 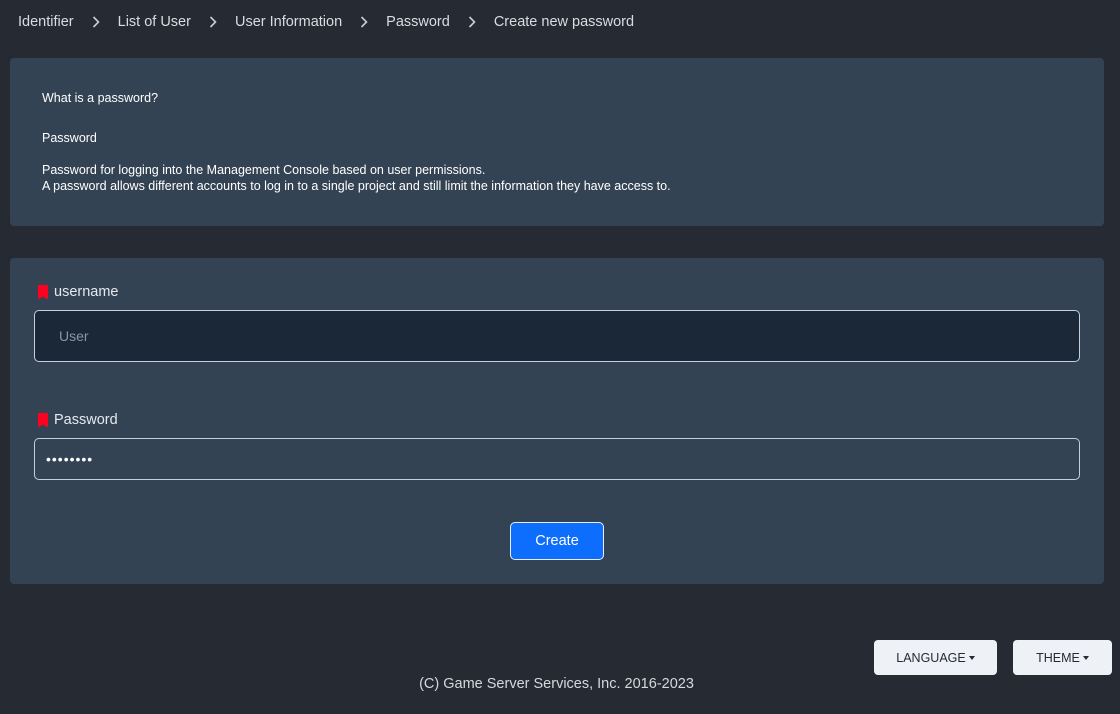 What do you see at coordinates (557, 541) in the screenshot?
I see `create-button: Create` at bounding box center [557, 541].